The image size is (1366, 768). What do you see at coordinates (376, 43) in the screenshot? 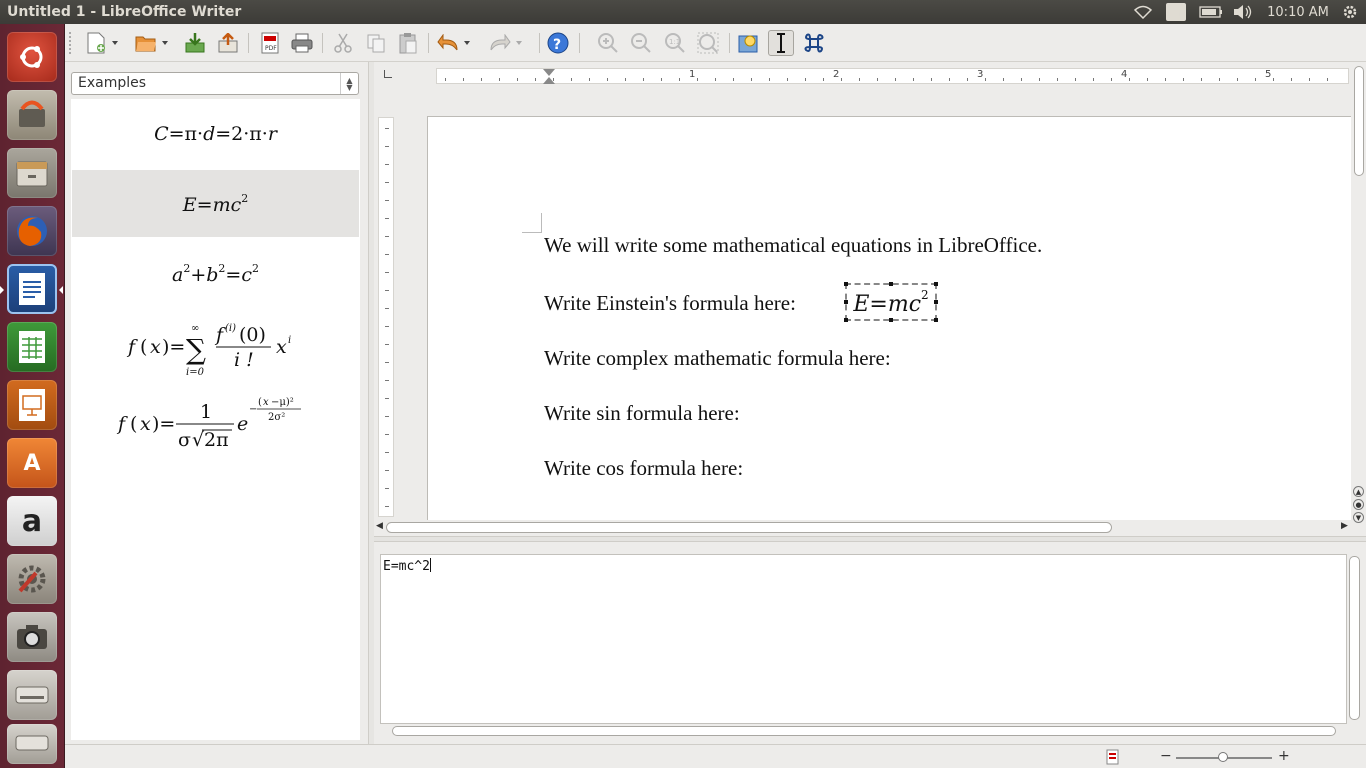
I see `copy-icon` at bounding box center [376, 43].